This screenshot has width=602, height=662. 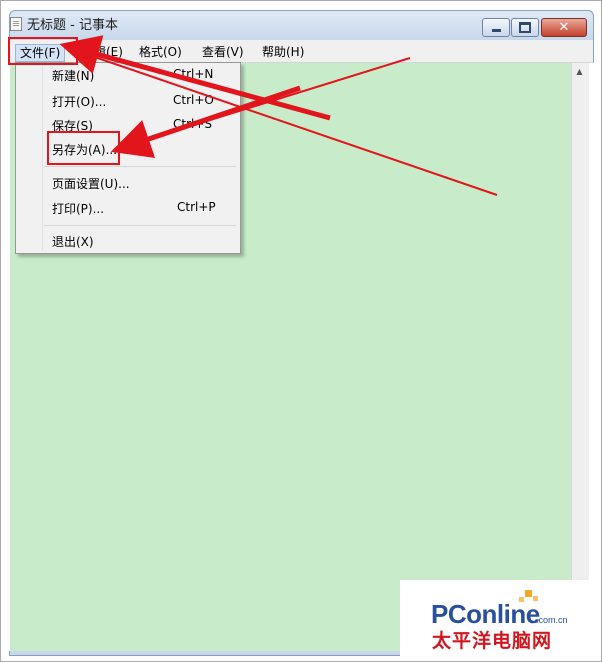 I want to click on maximize-button, so click(x=525, y=27).